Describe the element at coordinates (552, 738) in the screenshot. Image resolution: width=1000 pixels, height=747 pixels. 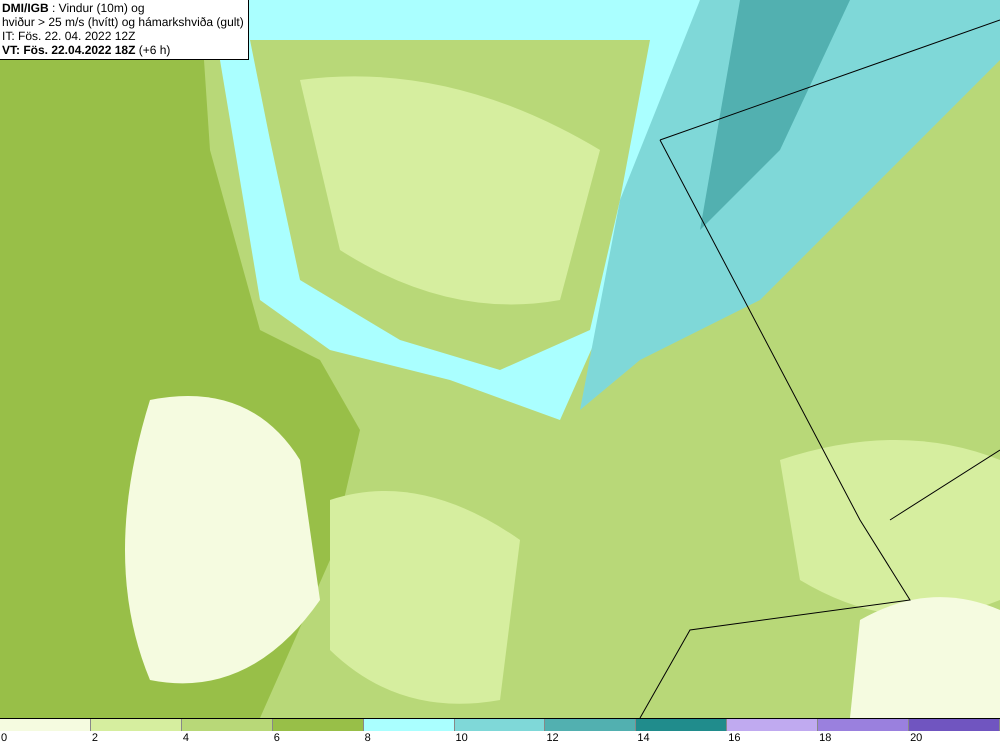
I see `legend-tick-label: 12` at that location.